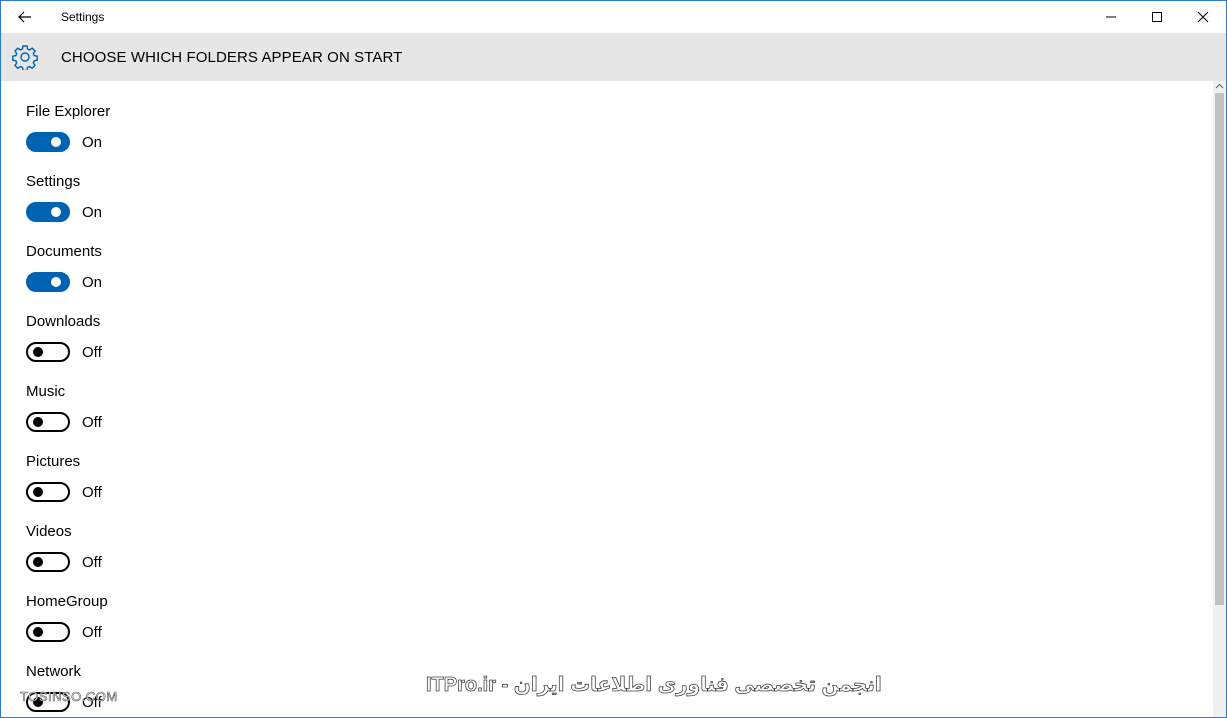 The height and width of the screenshot is (718, 1227). I want to click on back-arrow-icon, so click(24, 17).